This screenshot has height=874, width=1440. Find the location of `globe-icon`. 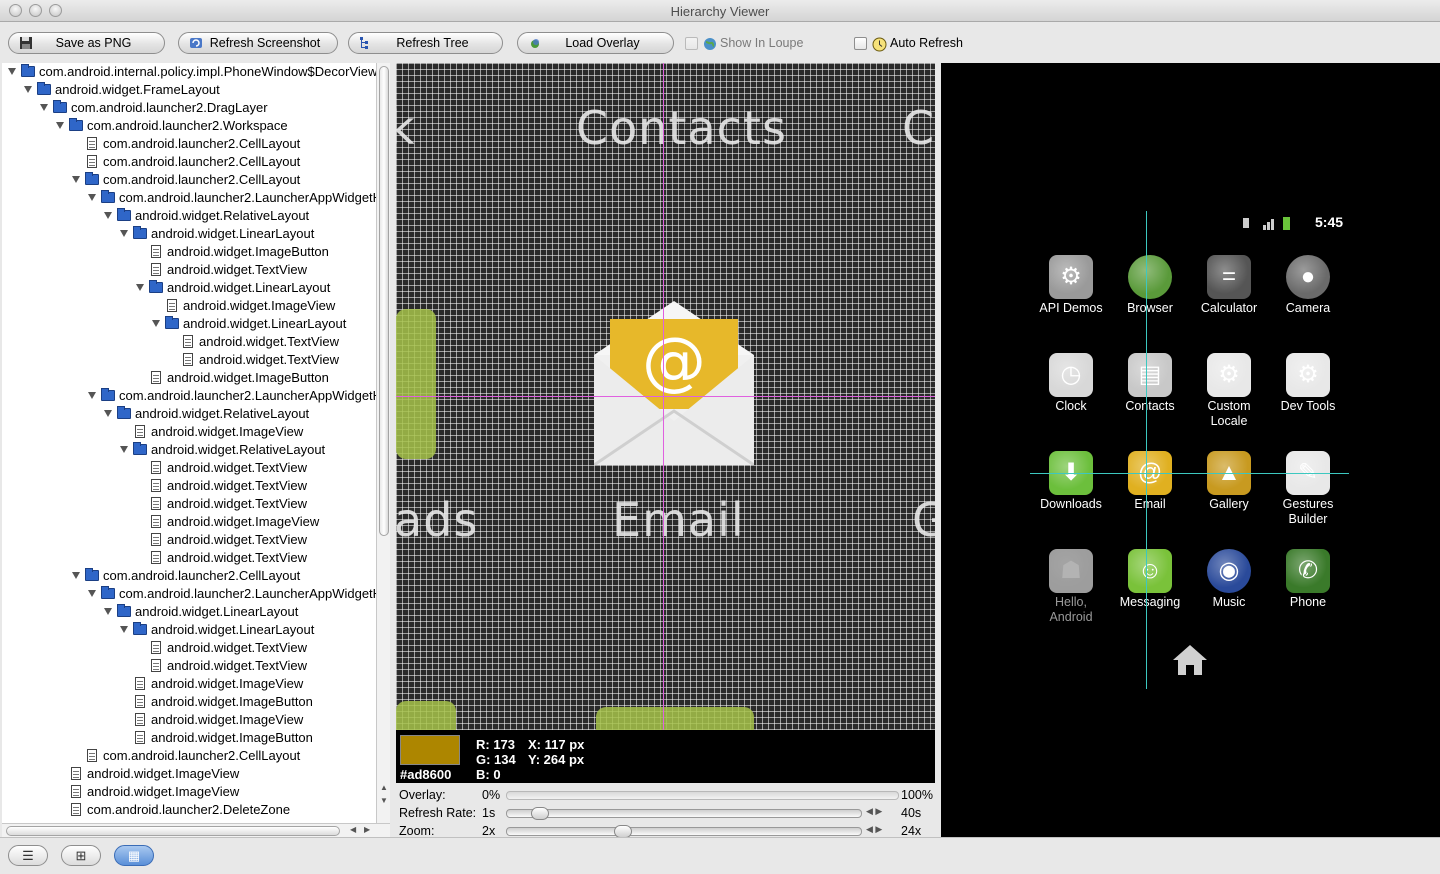

globe-icon is located at coordinates (1150, 277).